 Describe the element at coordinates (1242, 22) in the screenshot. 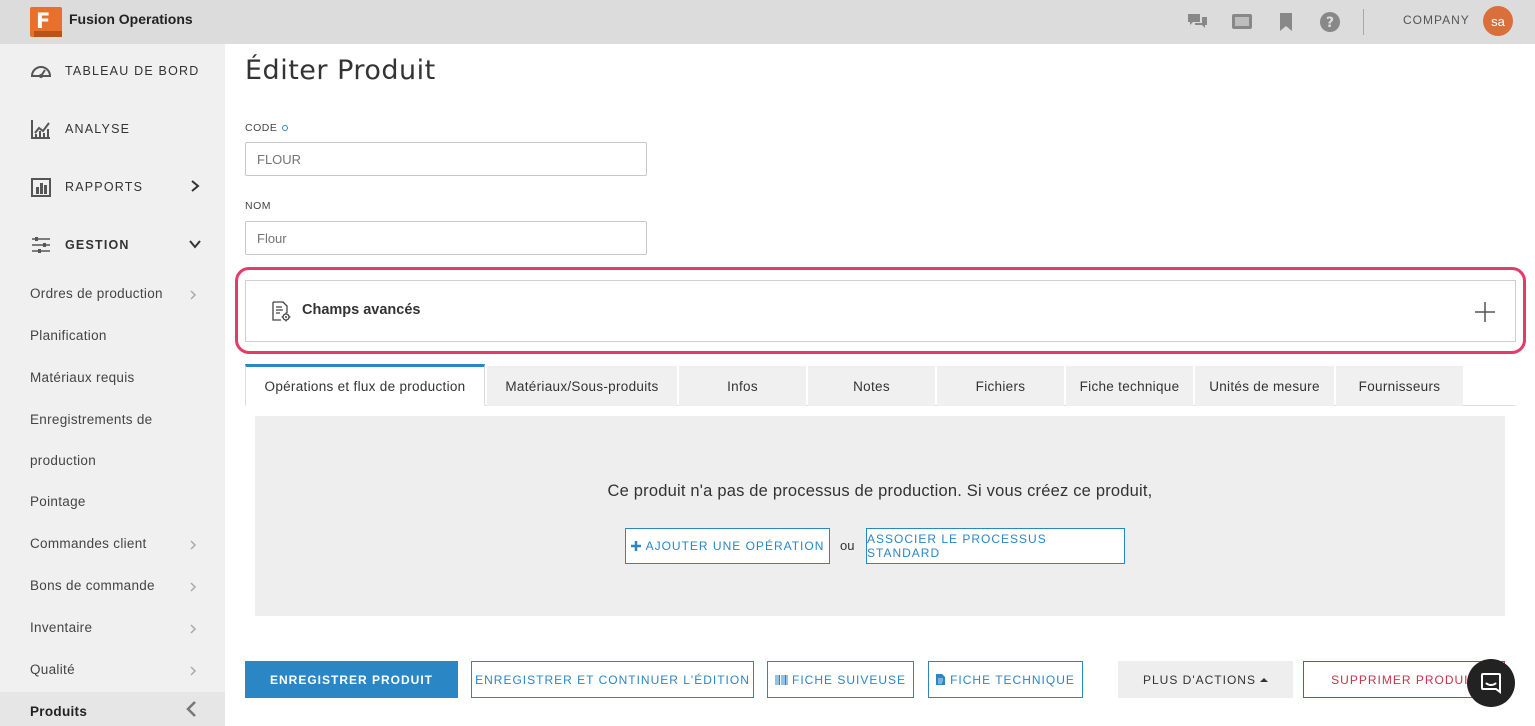

I see `kiosk-icon` at that location.